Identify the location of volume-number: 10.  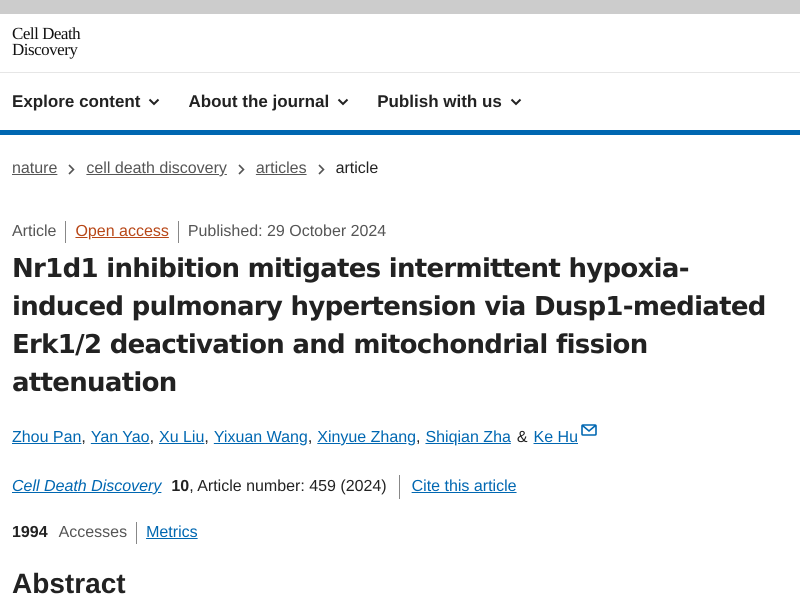
(180, 487).